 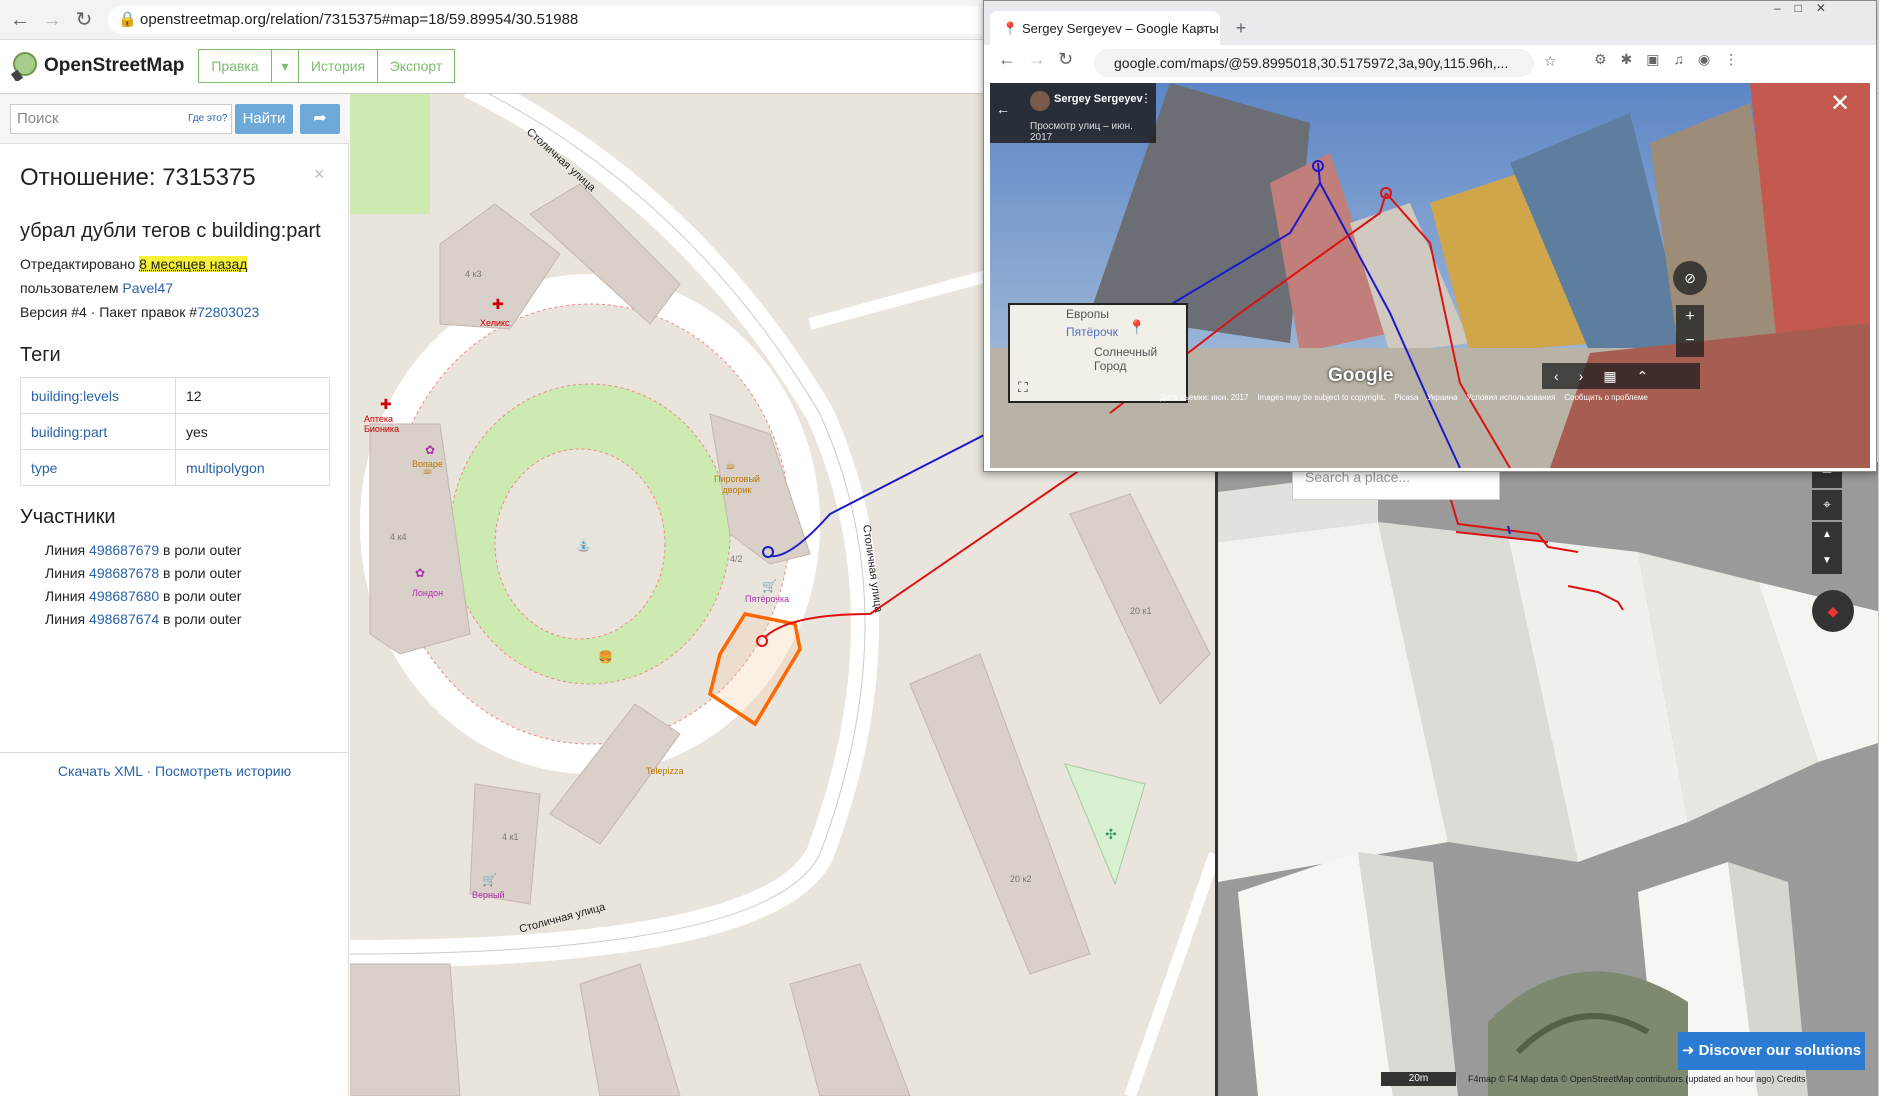 What do you see at coordinates (127, 19) in the screenshot?
I see `lock-icon: 🔒` at bounding box center [127, 19].